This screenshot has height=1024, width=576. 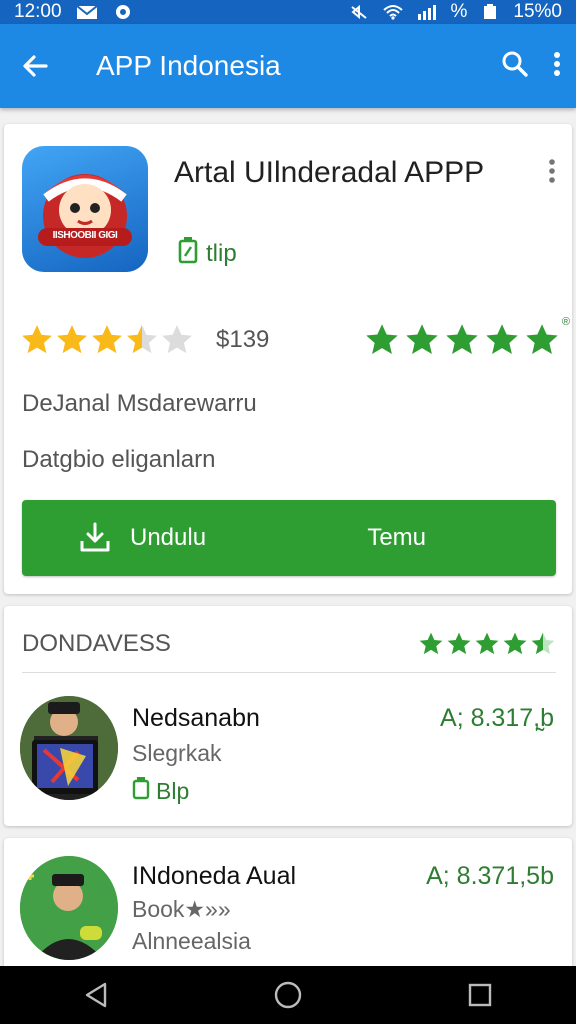 I want to click on percent-glyph: %, so click(x=459, y=11).